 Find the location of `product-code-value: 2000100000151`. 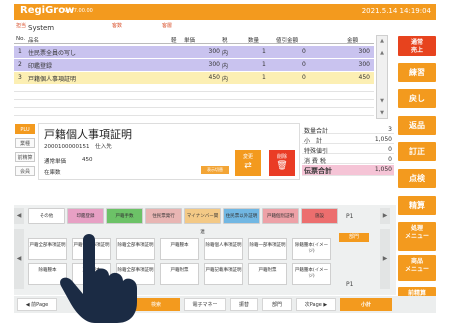

product-code-value: 2000100000151 is located at coordinates (67, 147).